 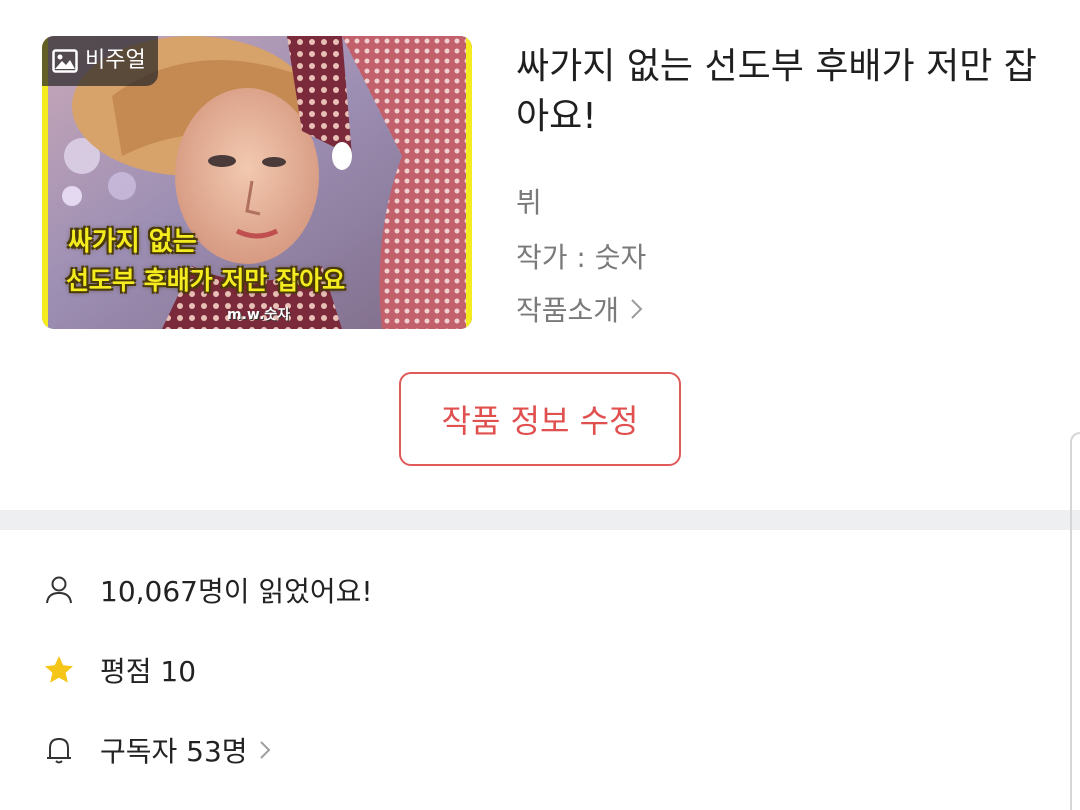 I want to click on visual-badge: 비주얼, so click(x=100, y=61).